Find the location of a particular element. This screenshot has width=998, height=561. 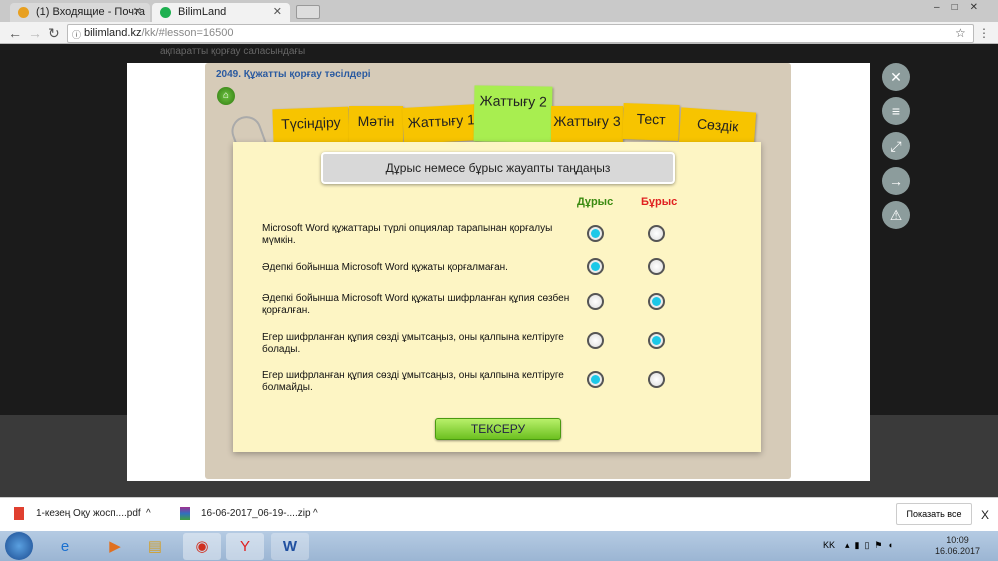

clock: 10:09 16.06.2017 is located at coordinates (957, 546).